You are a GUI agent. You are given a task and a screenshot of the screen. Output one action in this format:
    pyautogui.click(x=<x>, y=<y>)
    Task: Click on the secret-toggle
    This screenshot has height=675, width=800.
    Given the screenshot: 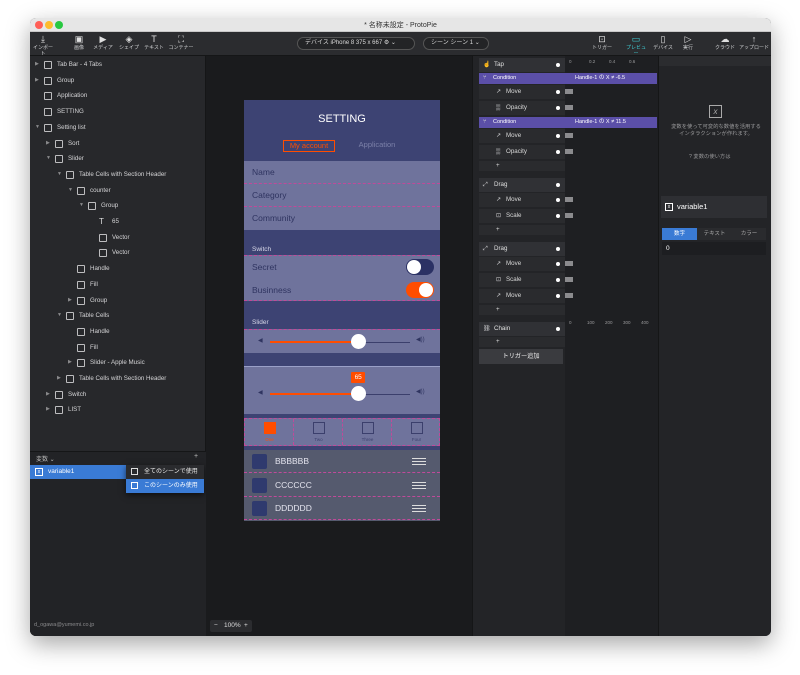 What is the action you would take?
    pyautogui.click(x=420, y=267)
    